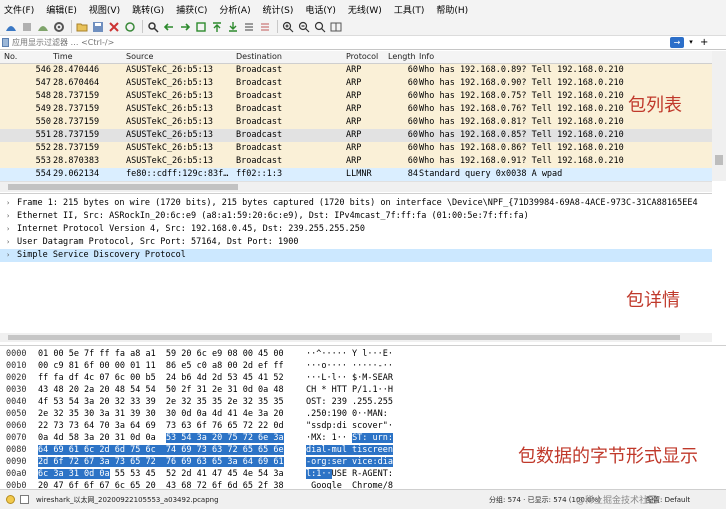  I want to click on options-gear-icon, so click(59, 27).